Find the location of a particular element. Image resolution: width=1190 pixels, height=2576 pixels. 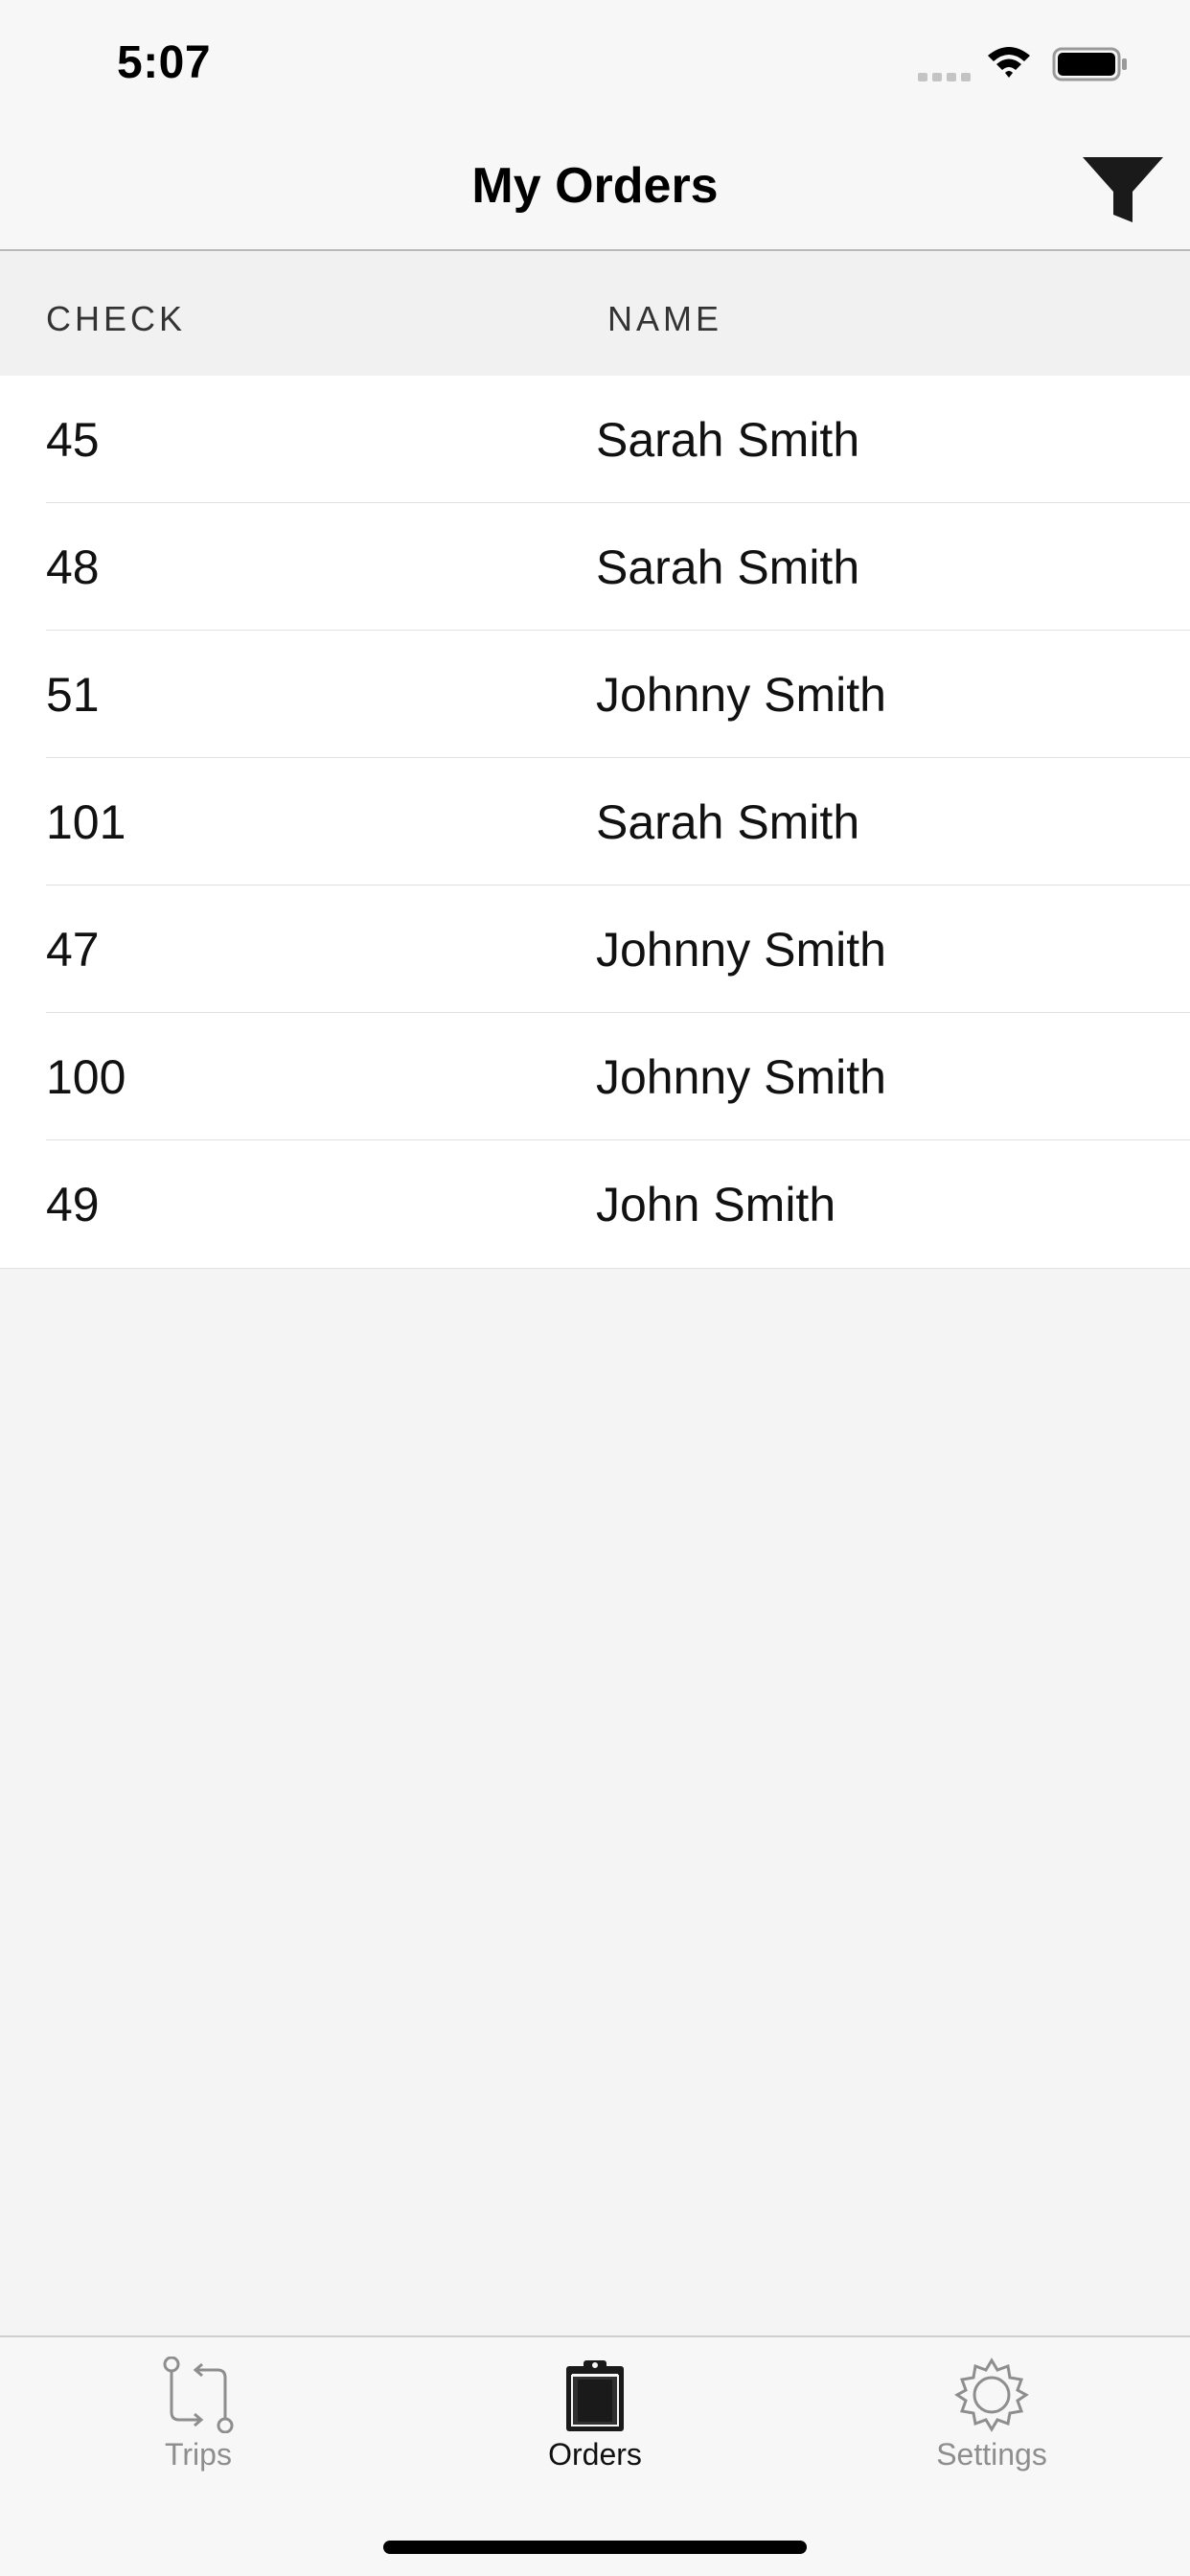

filter-icon is located at coordinates (1123, 191).